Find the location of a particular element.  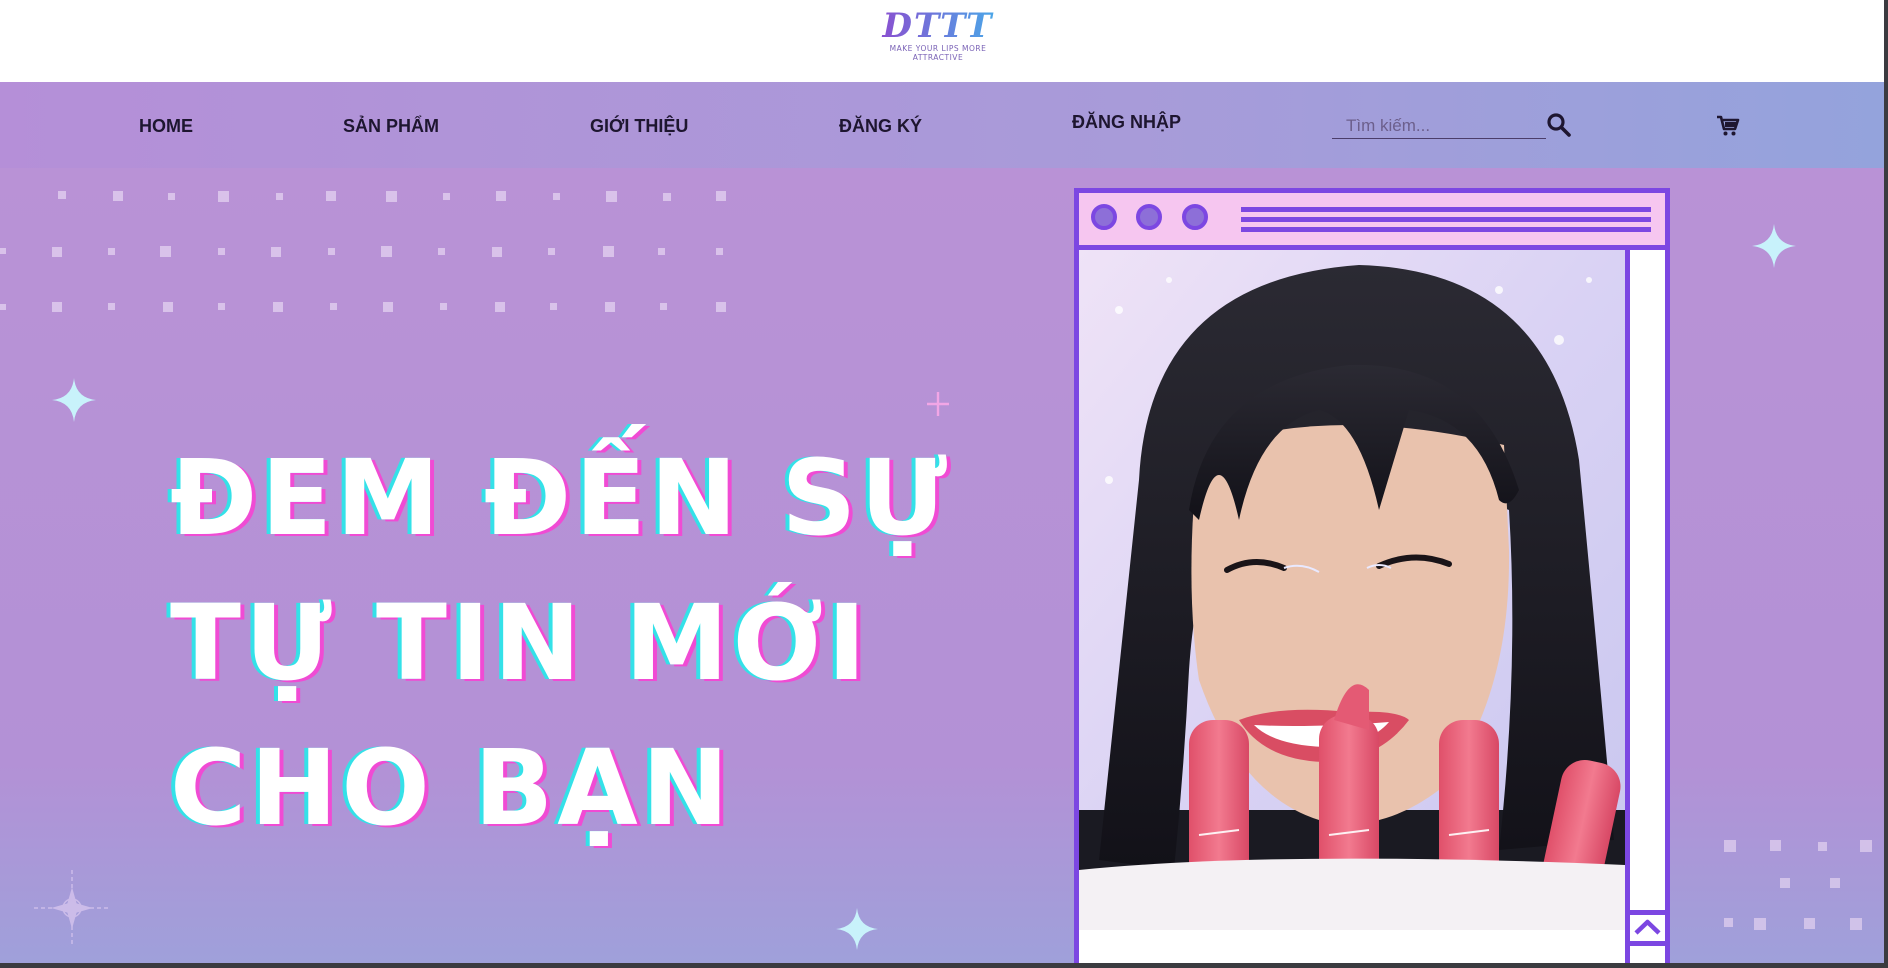

headline-line-3: CHO BẠN is located at coordinates (451, 788).